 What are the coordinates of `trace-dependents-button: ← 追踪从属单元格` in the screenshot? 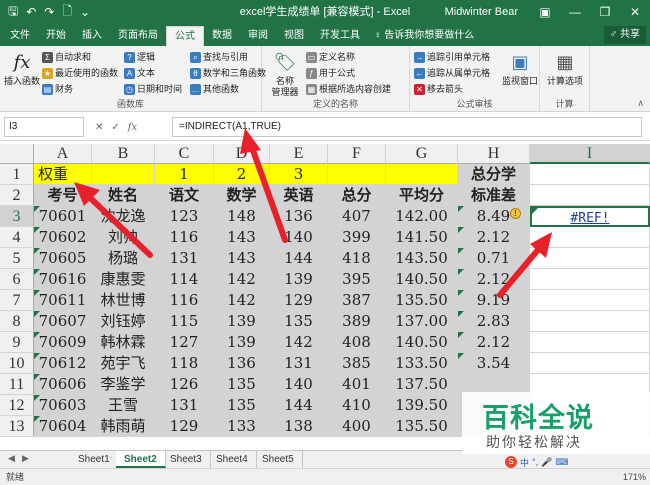 It's located at (452, 73).